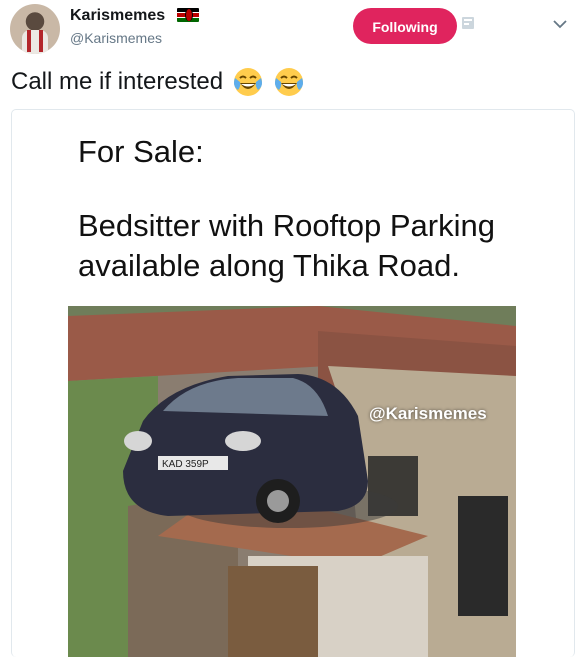 The image size is (584, 657). What do you see at coordinates (116, 38) in the screenshot?
I see `account-handle: @Karismemes` at bounding box center [116, 38].